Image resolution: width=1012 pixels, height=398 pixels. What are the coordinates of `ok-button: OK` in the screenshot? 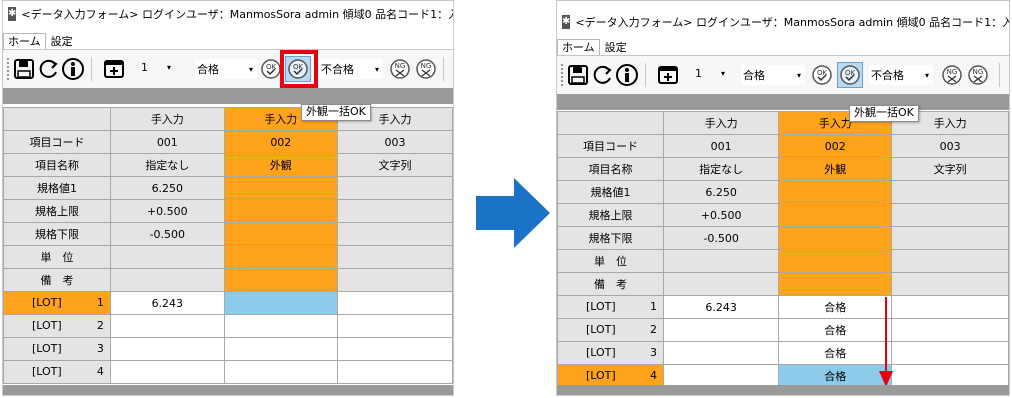 It's located at (822, 75).